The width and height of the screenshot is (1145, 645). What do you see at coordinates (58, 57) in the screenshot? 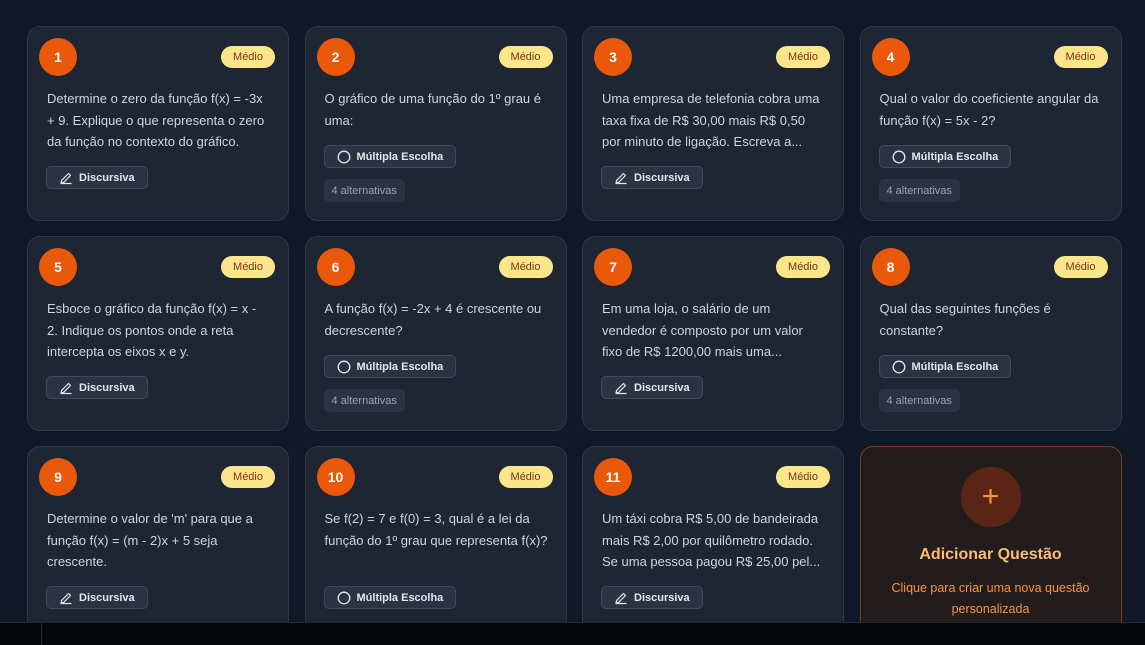
I see `question-number: 1` at bounding box center [58, 57].